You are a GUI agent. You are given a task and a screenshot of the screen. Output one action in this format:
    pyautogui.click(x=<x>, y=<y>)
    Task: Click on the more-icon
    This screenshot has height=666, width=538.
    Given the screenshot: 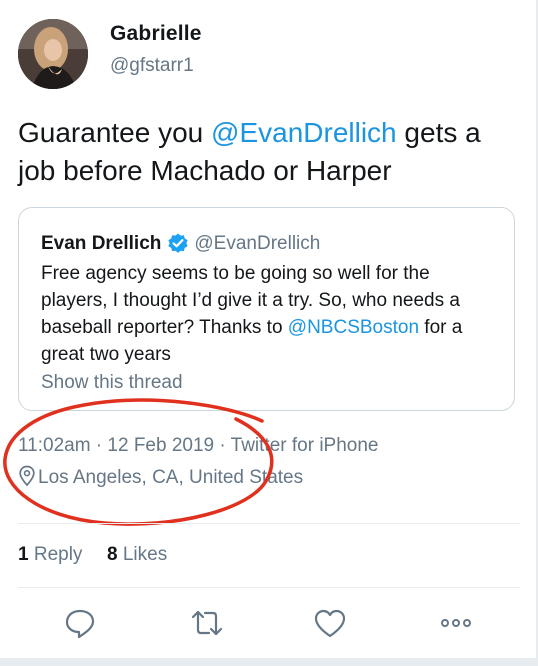 What is the action you would take?
    pyautogui.click(x=456, y=623)
    